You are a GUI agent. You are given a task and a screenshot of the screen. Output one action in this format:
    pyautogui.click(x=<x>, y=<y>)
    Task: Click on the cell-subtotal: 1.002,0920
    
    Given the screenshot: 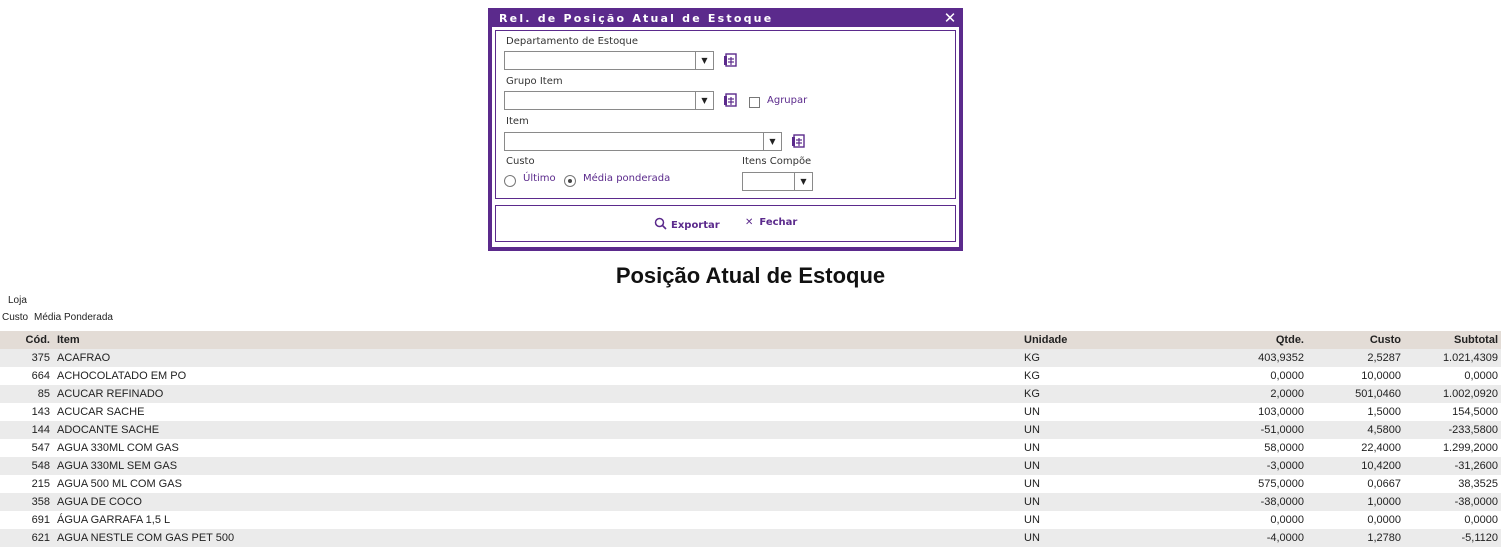 What is the action you would take?
    pyautogui.click(x=1470, y=394)
    